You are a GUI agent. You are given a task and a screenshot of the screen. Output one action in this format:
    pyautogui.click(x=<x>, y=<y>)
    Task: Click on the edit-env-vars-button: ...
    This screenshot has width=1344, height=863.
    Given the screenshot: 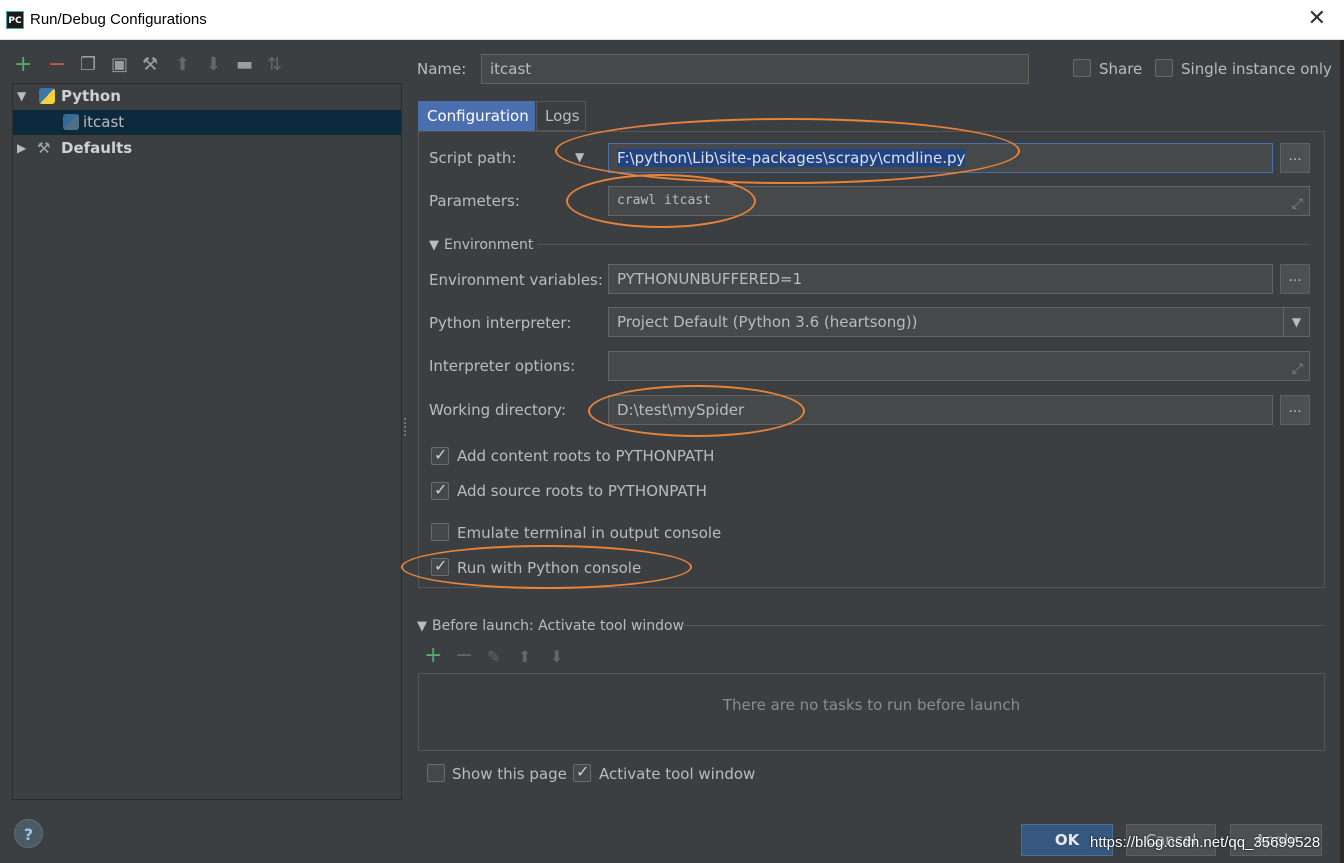 What is the action you would take?
    pyautogui.click(x=1295, y=279)
    